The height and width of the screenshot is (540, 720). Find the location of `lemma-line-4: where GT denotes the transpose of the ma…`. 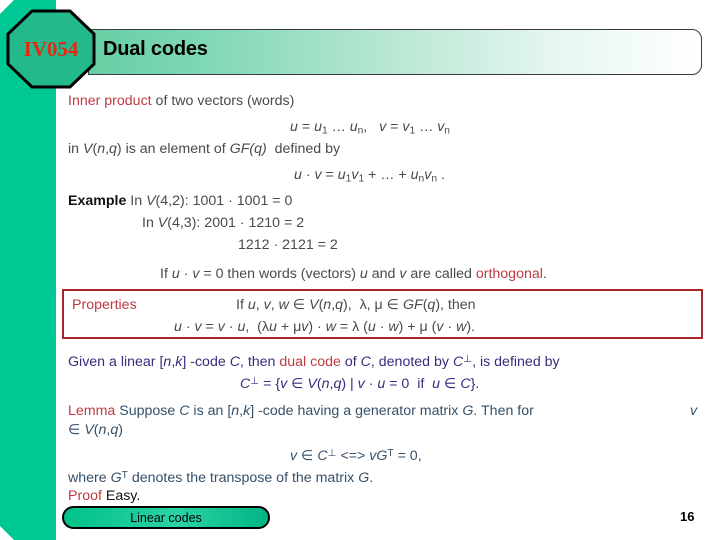

lemma-line-4: where GT denotes the transpose of the ma… is located at coordinates (221, 477).